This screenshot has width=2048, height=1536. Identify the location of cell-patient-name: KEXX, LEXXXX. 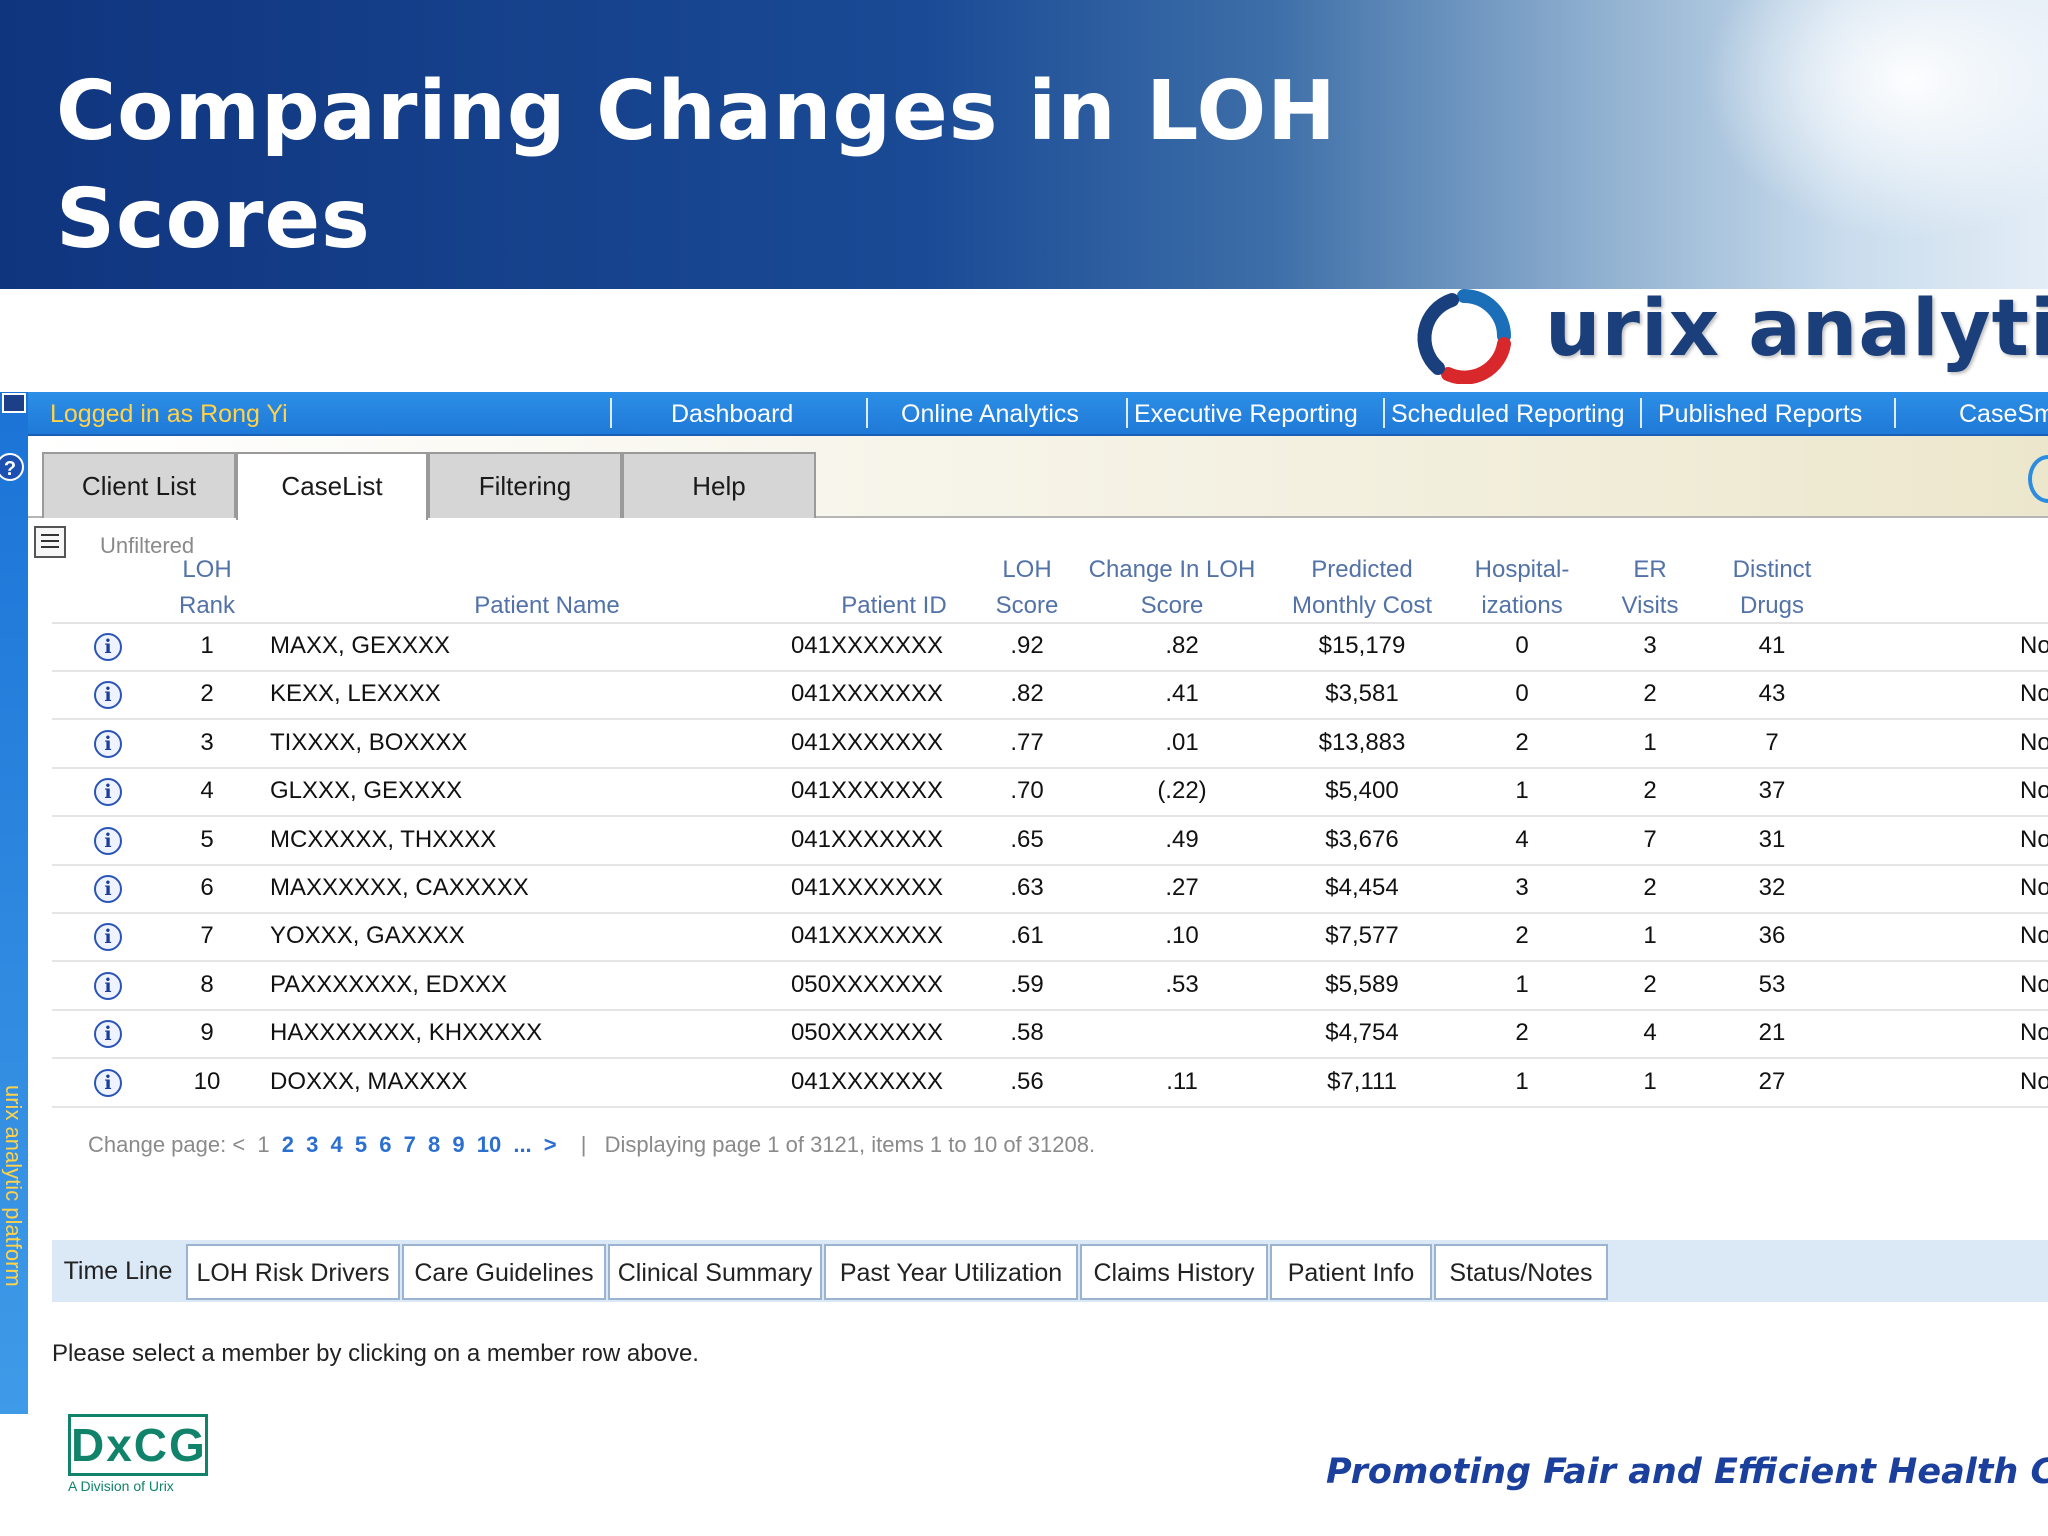
(355, 694).